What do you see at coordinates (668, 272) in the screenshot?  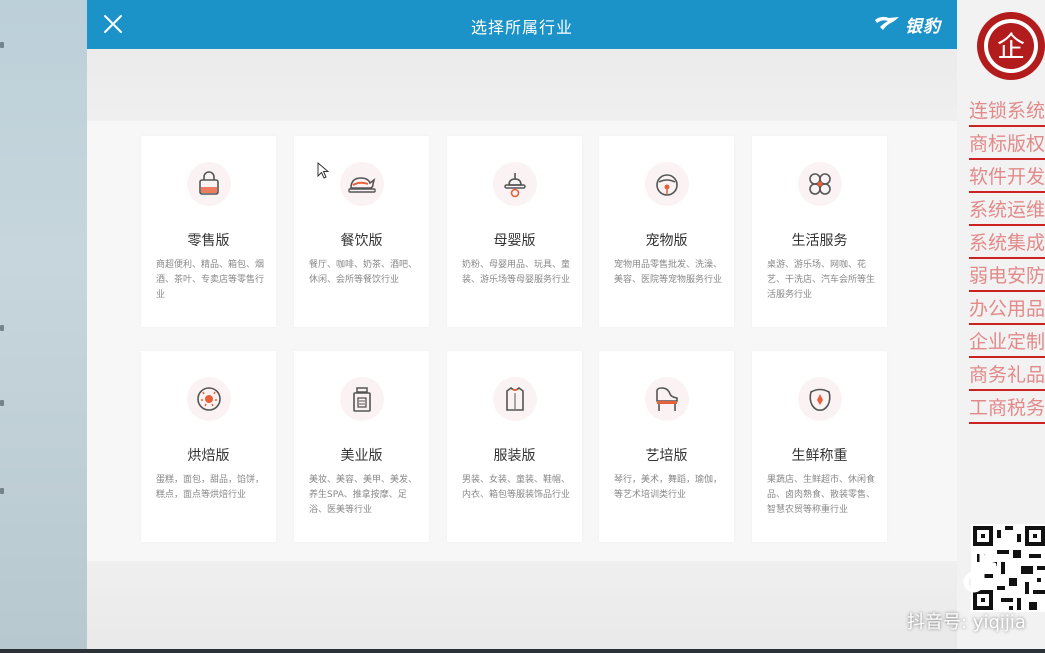 I see `card-description: 宠物用品零售批发、洗澡、美容、医院等宠物服务行业` at bounding box center [668, 272].